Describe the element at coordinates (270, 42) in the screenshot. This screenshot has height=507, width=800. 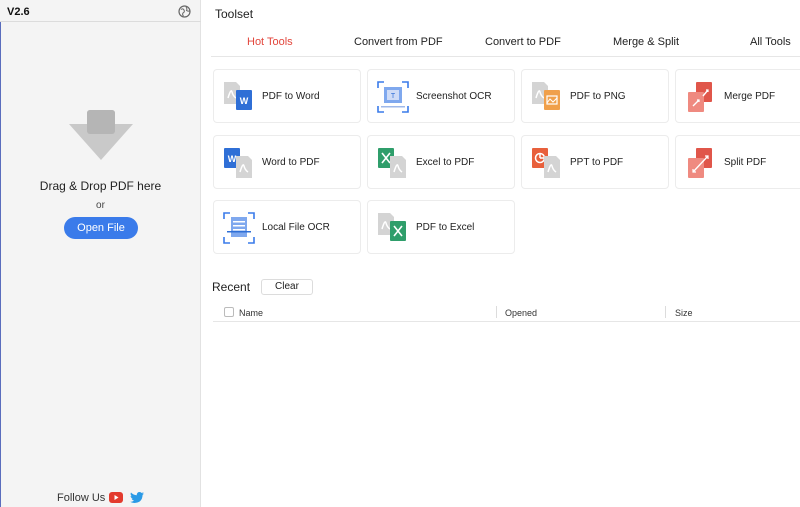
I see `tab-hot-tools: Hot Tools` at that location.